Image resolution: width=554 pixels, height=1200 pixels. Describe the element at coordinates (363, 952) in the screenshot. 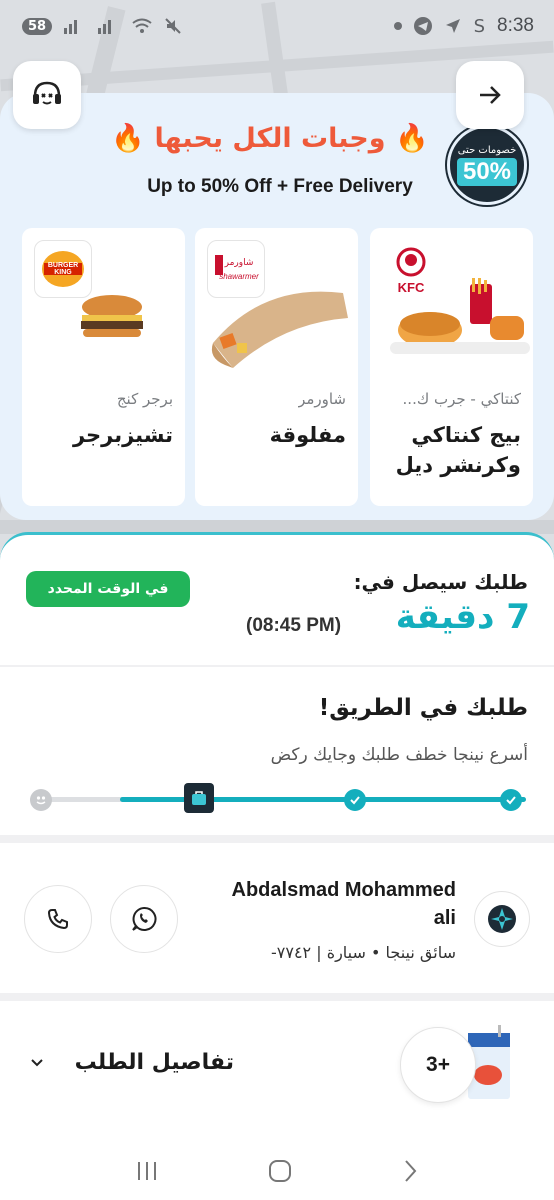

I see `driver-meta: سائق نينجا • سيارة | ٧٧٤٢-` at that location.